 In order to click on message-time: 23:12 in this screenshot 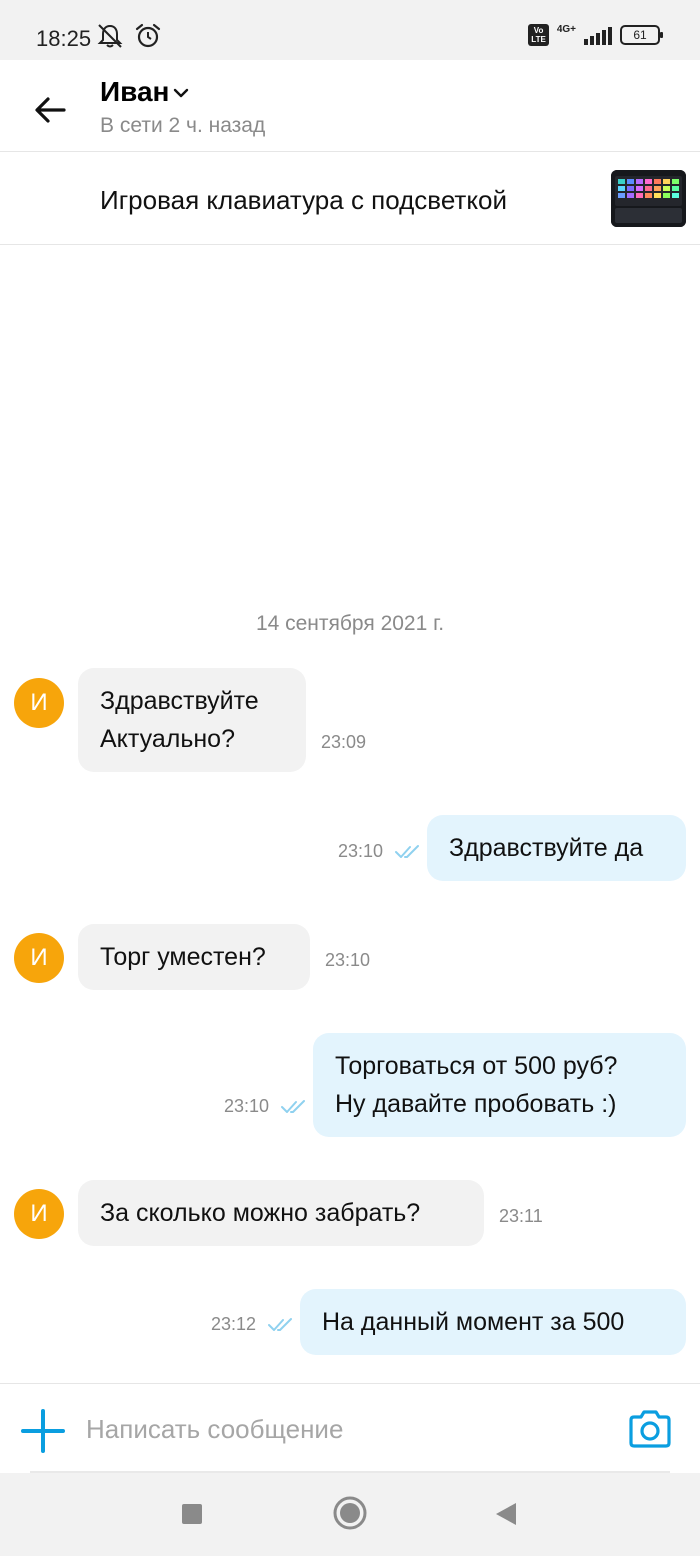, I will do `click(234, 1324)`.